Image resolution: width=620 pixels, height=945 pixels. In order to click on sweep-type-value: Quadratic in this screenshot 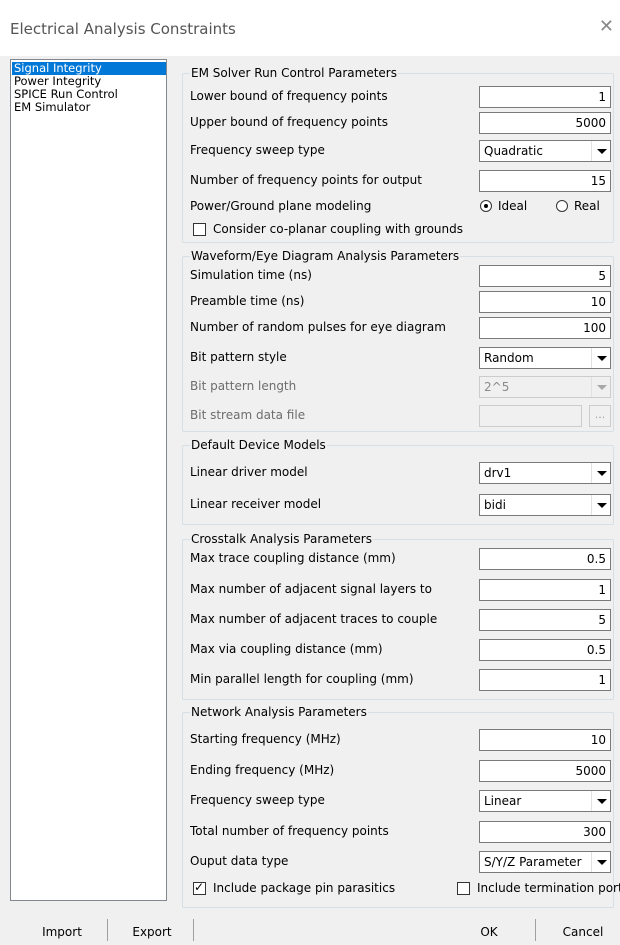, I will do `click(513, 151)`.